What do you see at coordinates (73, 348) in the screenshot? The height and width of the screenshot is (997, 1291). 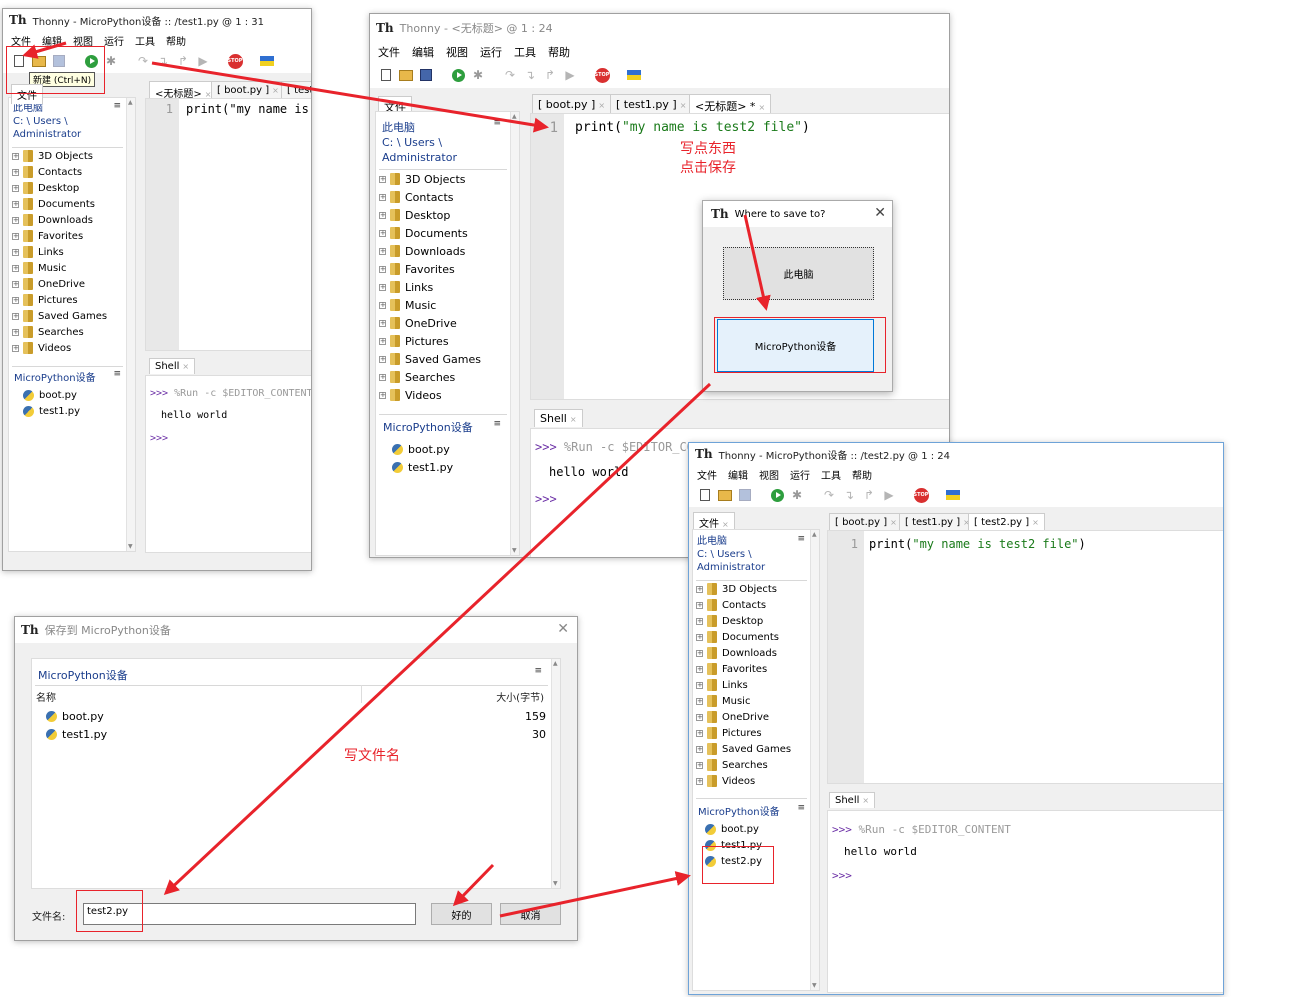 I see `folder-item: + Videos` at bounding box center [73, 348].